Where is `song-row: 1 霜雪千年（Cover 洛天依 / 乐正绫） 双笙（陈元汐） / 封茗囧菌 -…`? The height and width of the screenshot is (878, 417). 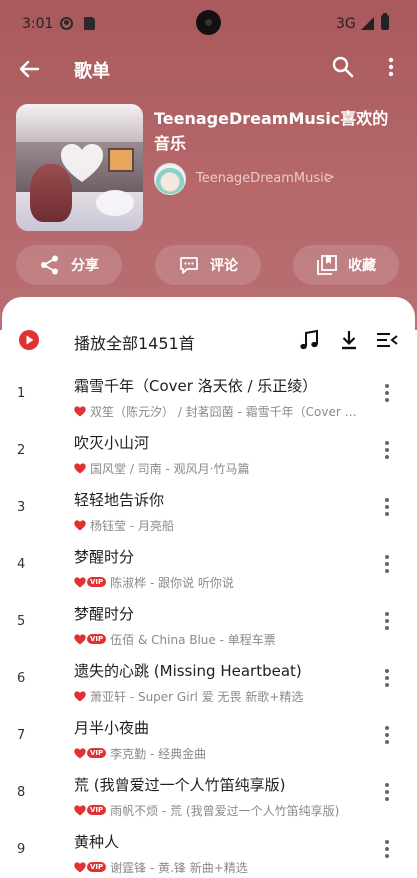
song-row: 1 霜雪千年（Cover 洛天依 / 乐正绫） 双笙（陈元汐） / 封茗囧菌 -… is located at coordinates (208, 400).